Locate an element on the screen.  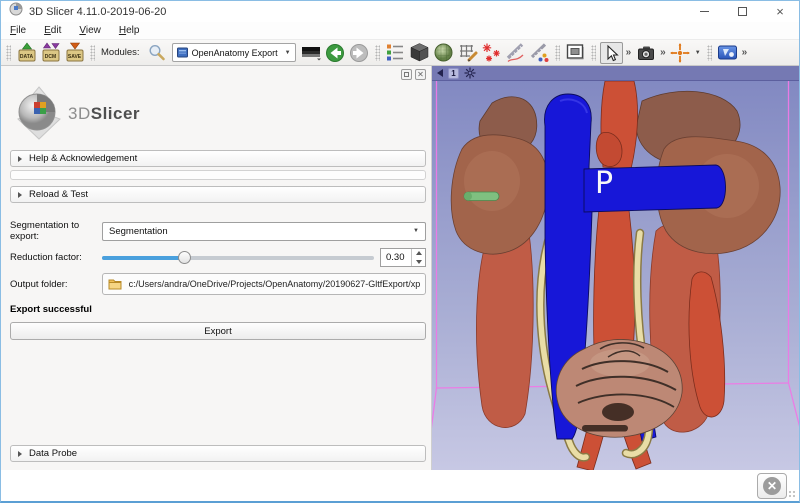
resize-grip is located at coordinates (792, 494).